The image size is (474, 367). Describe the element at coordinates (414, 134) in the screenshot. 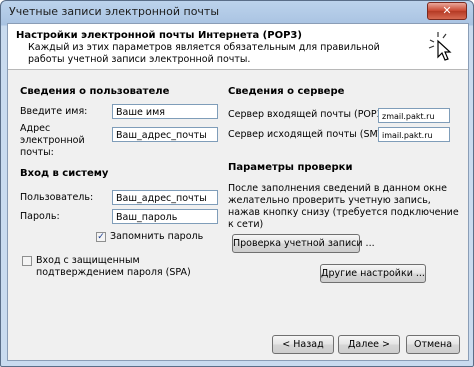

I see `outgoing-server-input: imail.pakt.ru` at that location.